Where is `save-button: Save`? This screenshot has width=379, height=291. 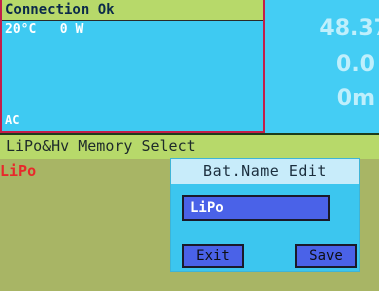
save-button: Save is located at coordinates (326, 256).